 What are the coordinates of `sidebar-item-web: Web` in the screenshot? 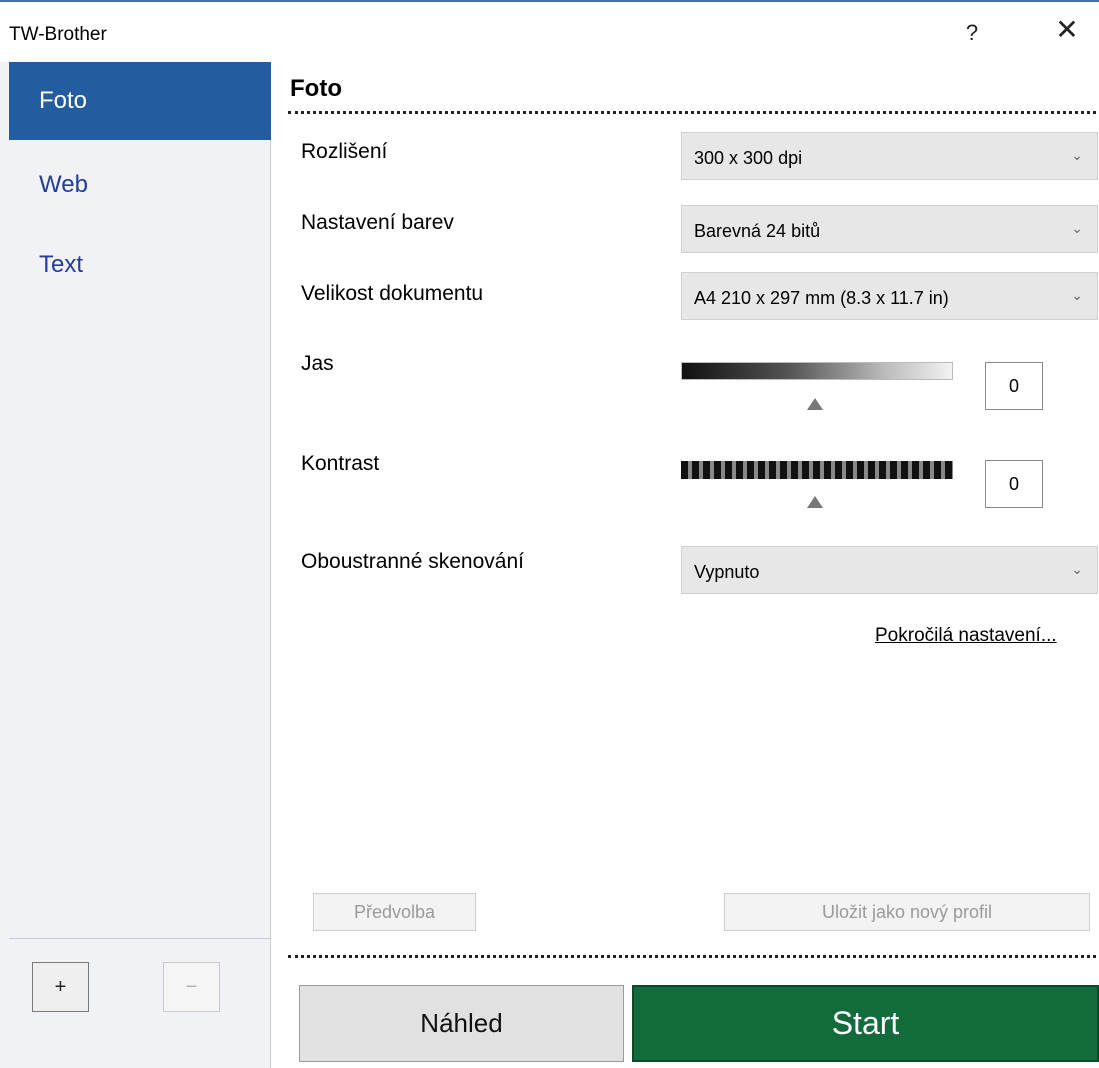 It's located at (140, 185).